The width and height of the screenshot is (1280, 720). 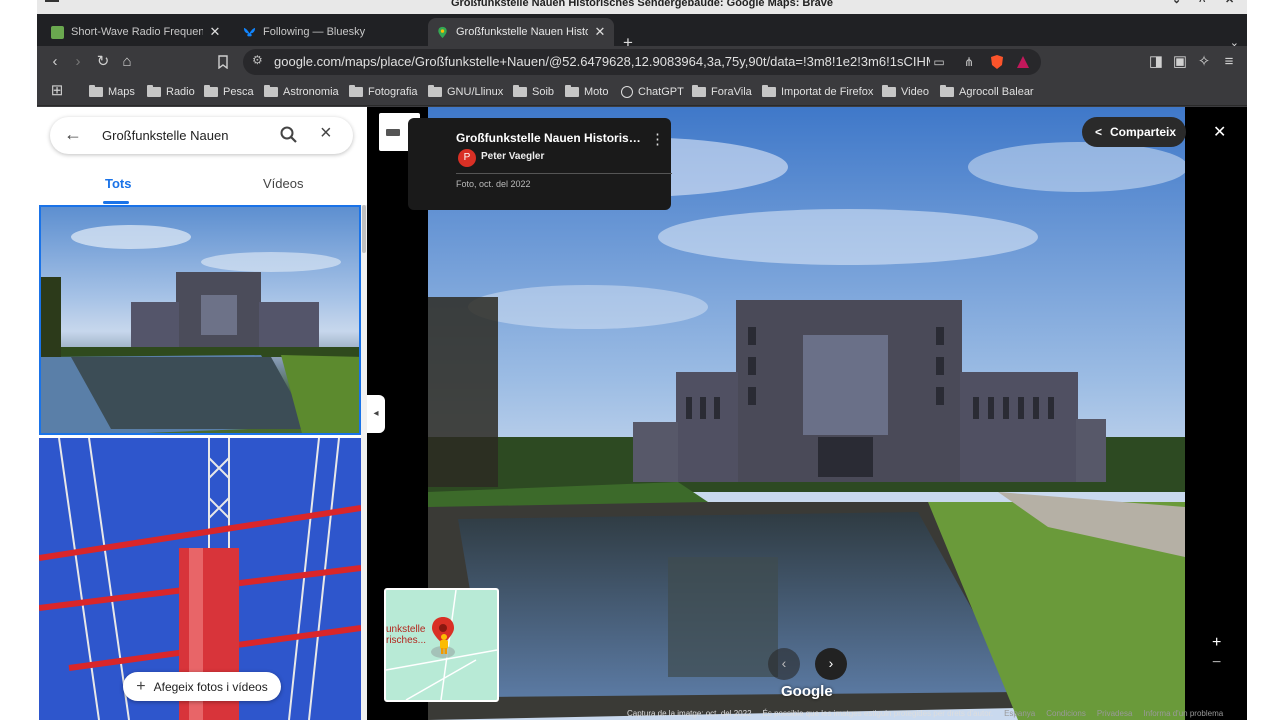 What do you see at coordinates (57, 91) in the screenshot?
I see `apps-grid-icon: ⊞` at bounding box center [57, 91].